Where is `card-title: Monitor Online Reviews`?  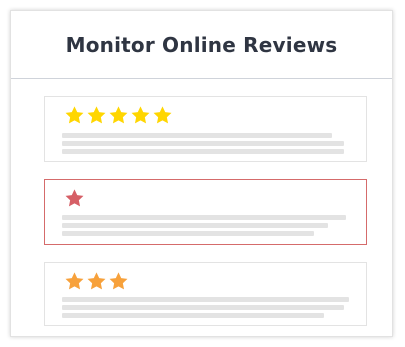 card-title: Monitor Online Reviews is located at coordinates (201, 44).